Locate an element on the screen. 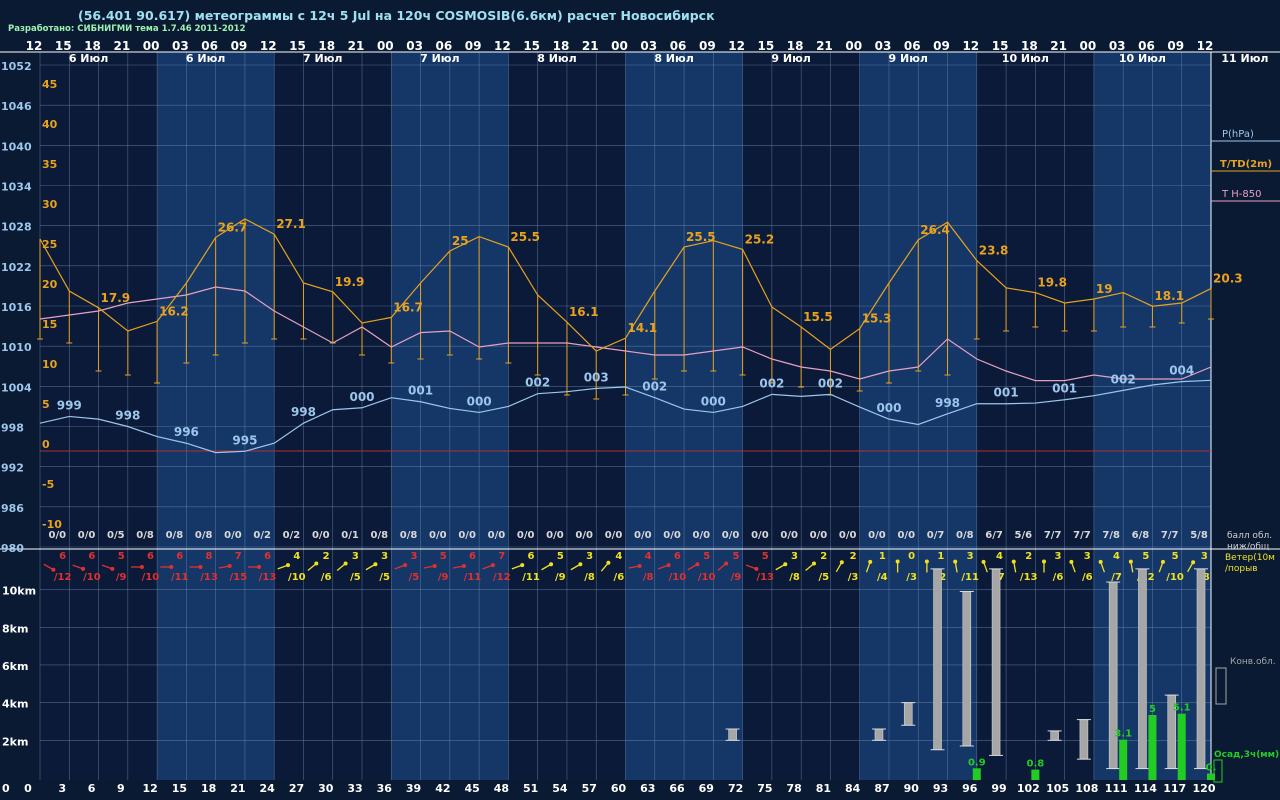 The height and width of the screenshot is (800, 1280). temp-value-label-14: 25 is located at coordinates (460, 241).